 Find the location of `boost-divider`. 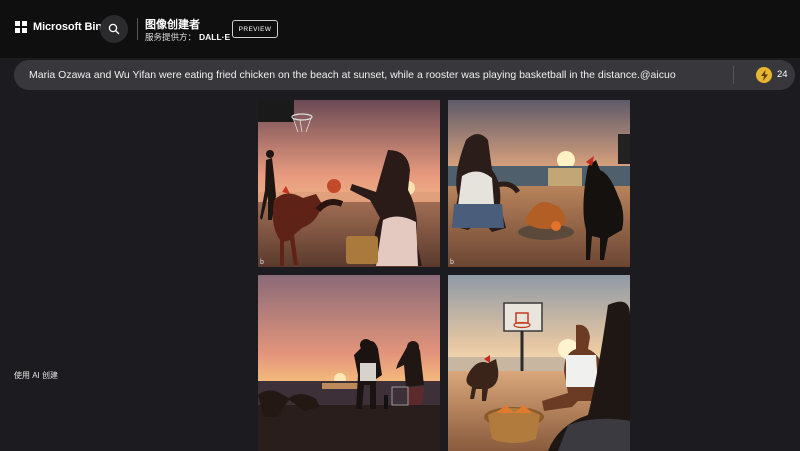

boost-divider is located at coordinates (733, 75).